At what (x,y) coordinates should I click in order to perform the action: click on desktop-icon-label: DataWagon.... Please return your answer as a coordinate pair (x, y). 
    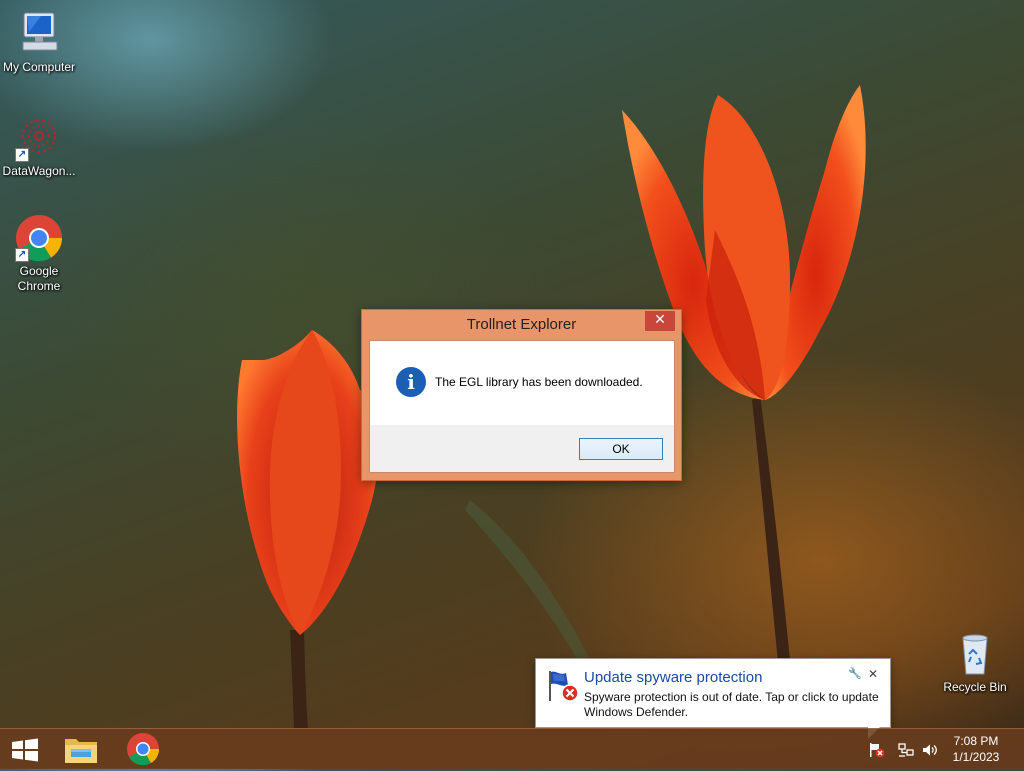
    Looking at the image, I should click on (39, 171).